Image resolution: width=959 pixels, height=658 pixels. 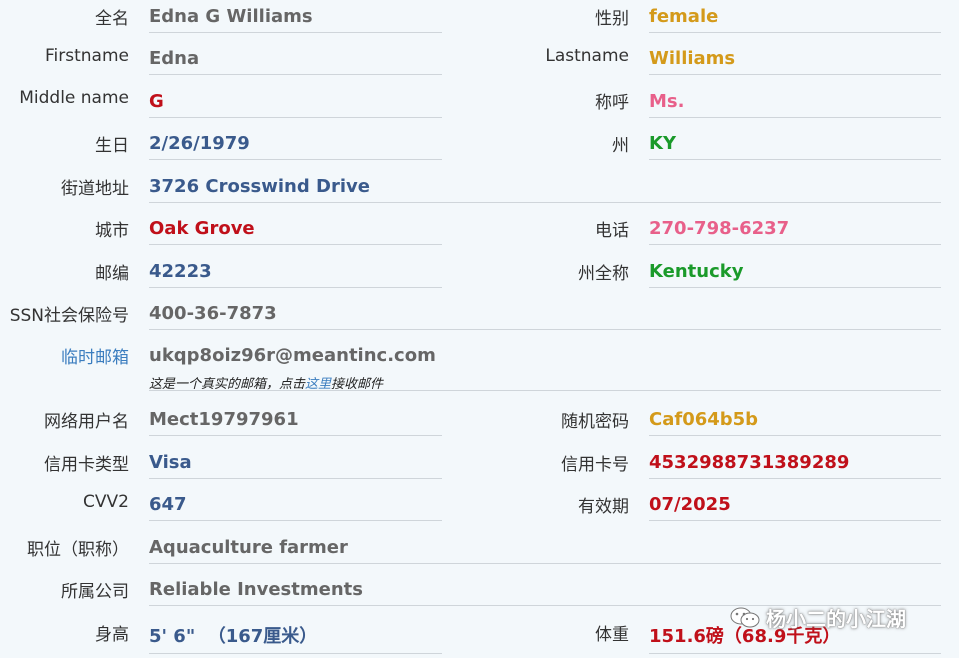 What do you see at coordinates (795, 231) in the screenshot?
I see `value-phone: 270-798-6237` at bounding box center [795, 231].